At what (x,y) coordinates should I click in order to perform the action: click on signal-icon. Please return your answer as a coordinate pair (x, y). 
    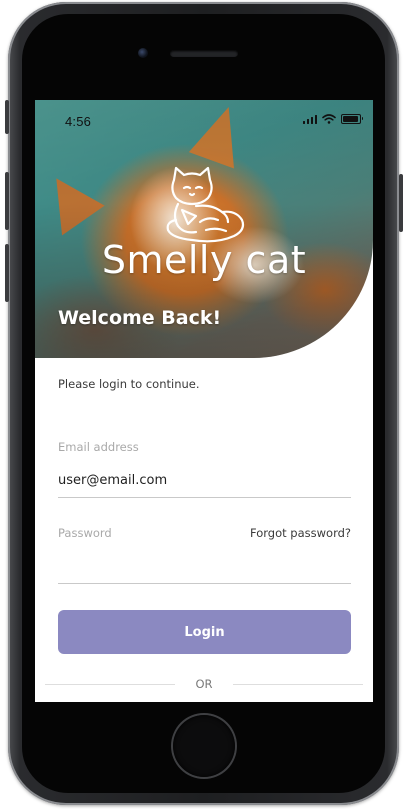
    Looking at the image, I should click on (309, 119).